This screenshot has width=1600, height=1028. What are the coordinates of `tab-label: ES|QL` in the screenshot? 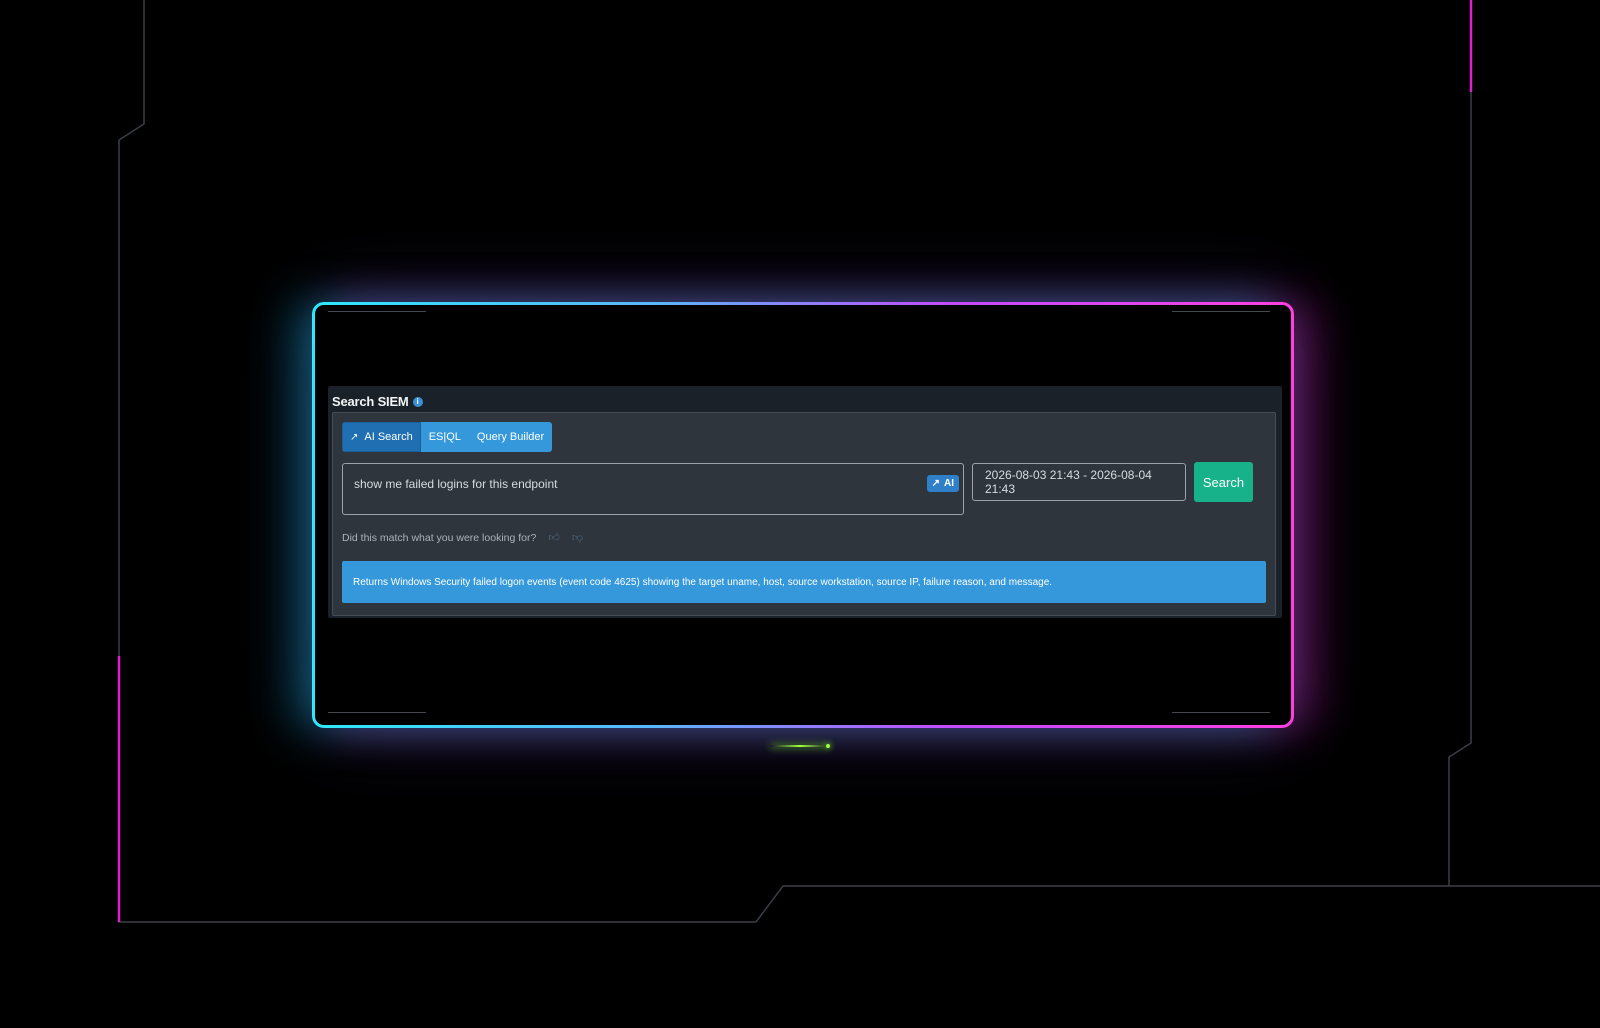 It's located at (444, 437).